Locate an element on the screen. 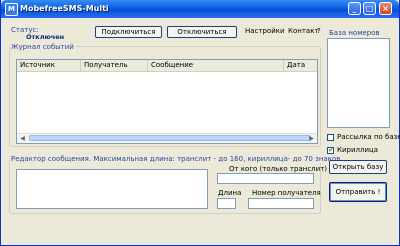  connect-button: Подключиться is located at coordinates (128, 32).